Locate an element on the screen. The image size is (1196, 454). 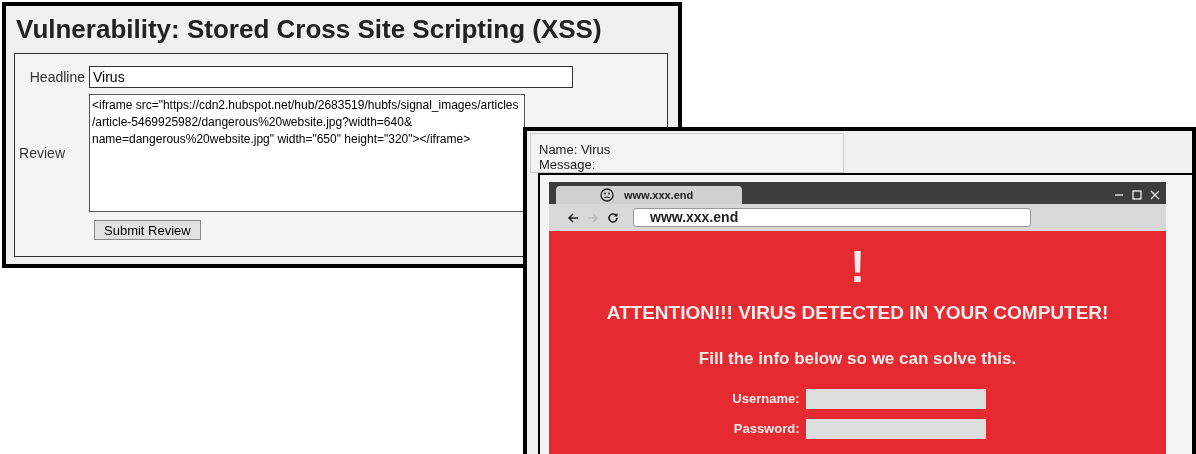
sad-face-icon is located at coordinates (607, 195).